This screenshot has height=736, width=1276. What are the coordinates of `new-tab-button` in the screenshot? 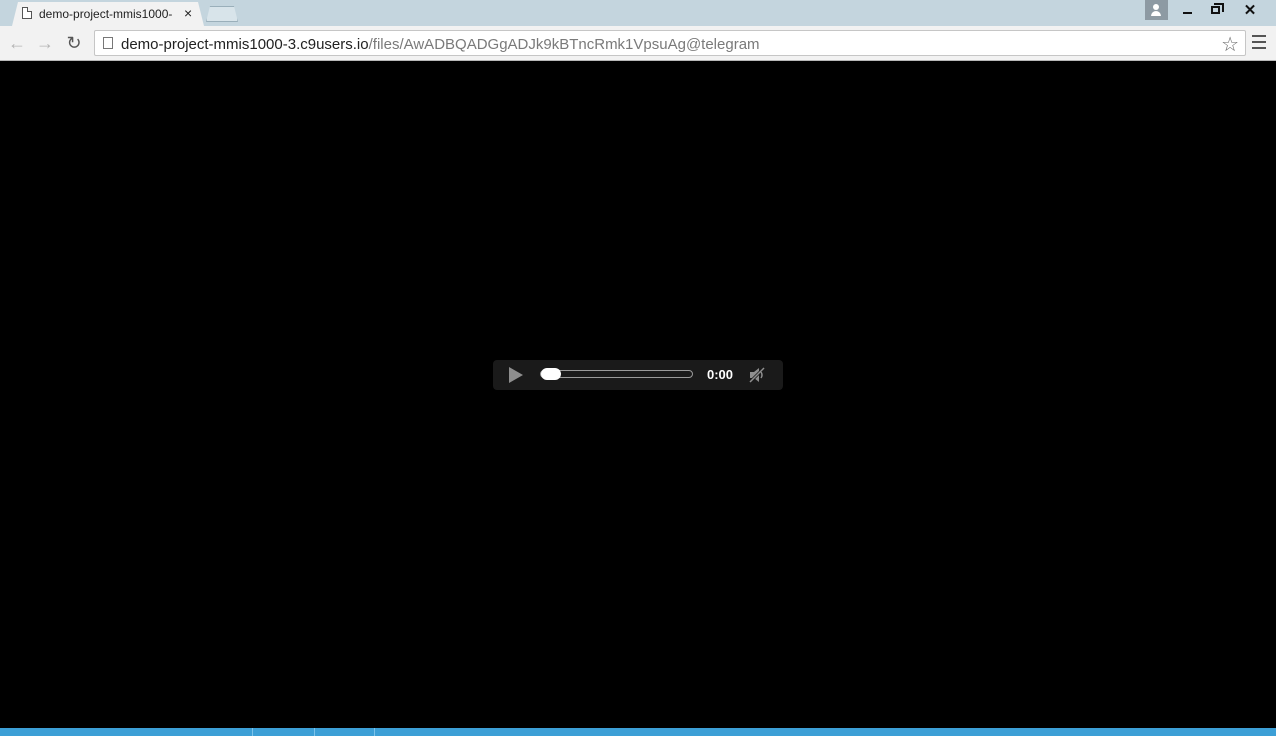 It's located at (222, 14).